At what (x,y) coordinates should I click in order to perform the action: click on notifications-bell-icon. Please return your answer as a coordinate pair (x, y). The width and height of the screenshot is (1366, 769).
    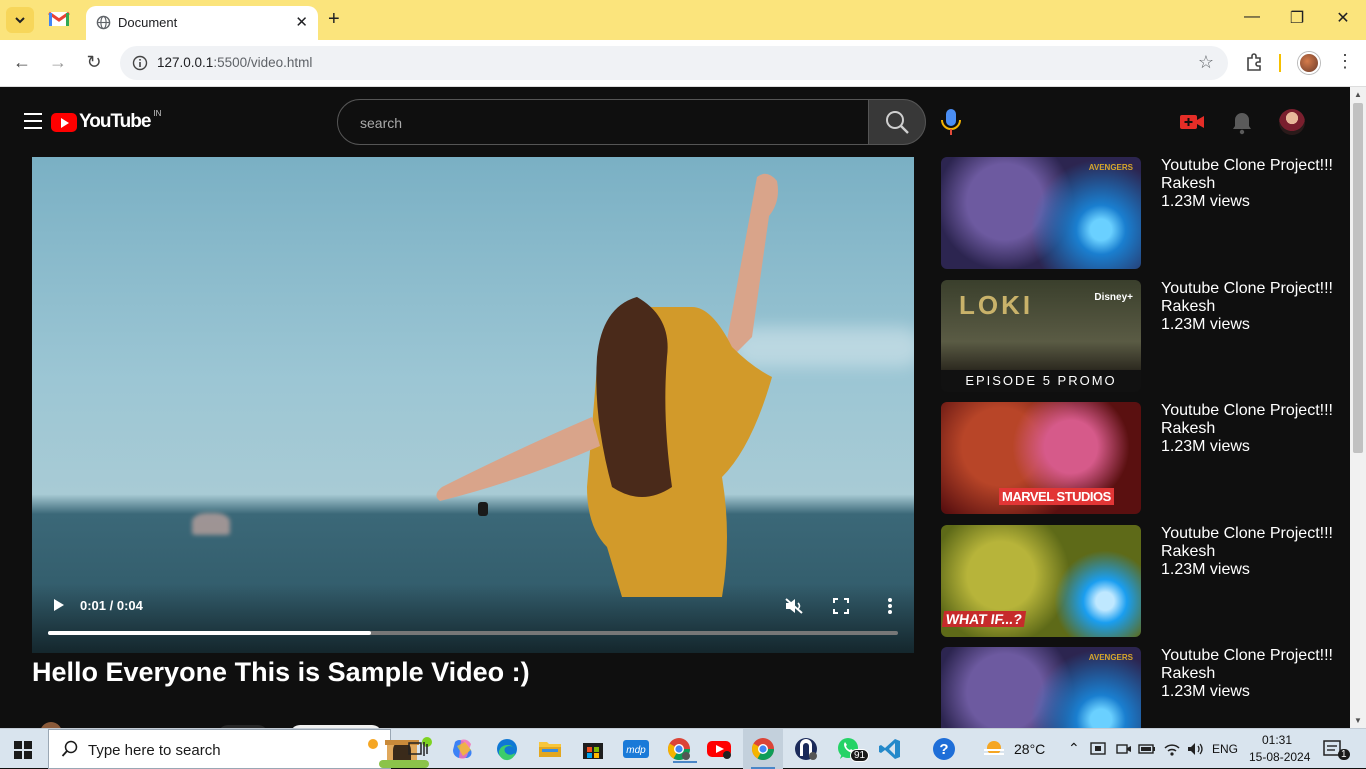
    Looking at the image, I should click on (1242, 123).